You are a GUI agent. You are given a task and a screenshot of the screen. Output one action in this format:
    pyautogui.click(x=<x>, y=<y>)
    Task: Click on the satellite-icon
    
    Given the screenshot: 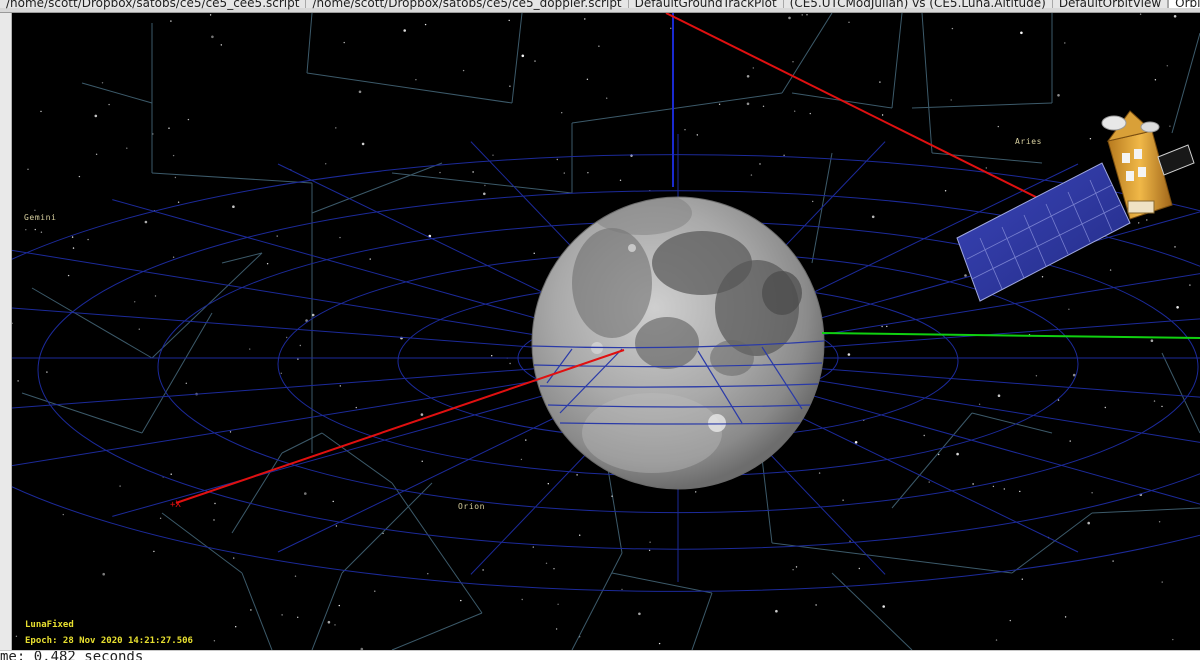 What is the action you would take?
    pyautogui.click(x=1075, y=206)
    